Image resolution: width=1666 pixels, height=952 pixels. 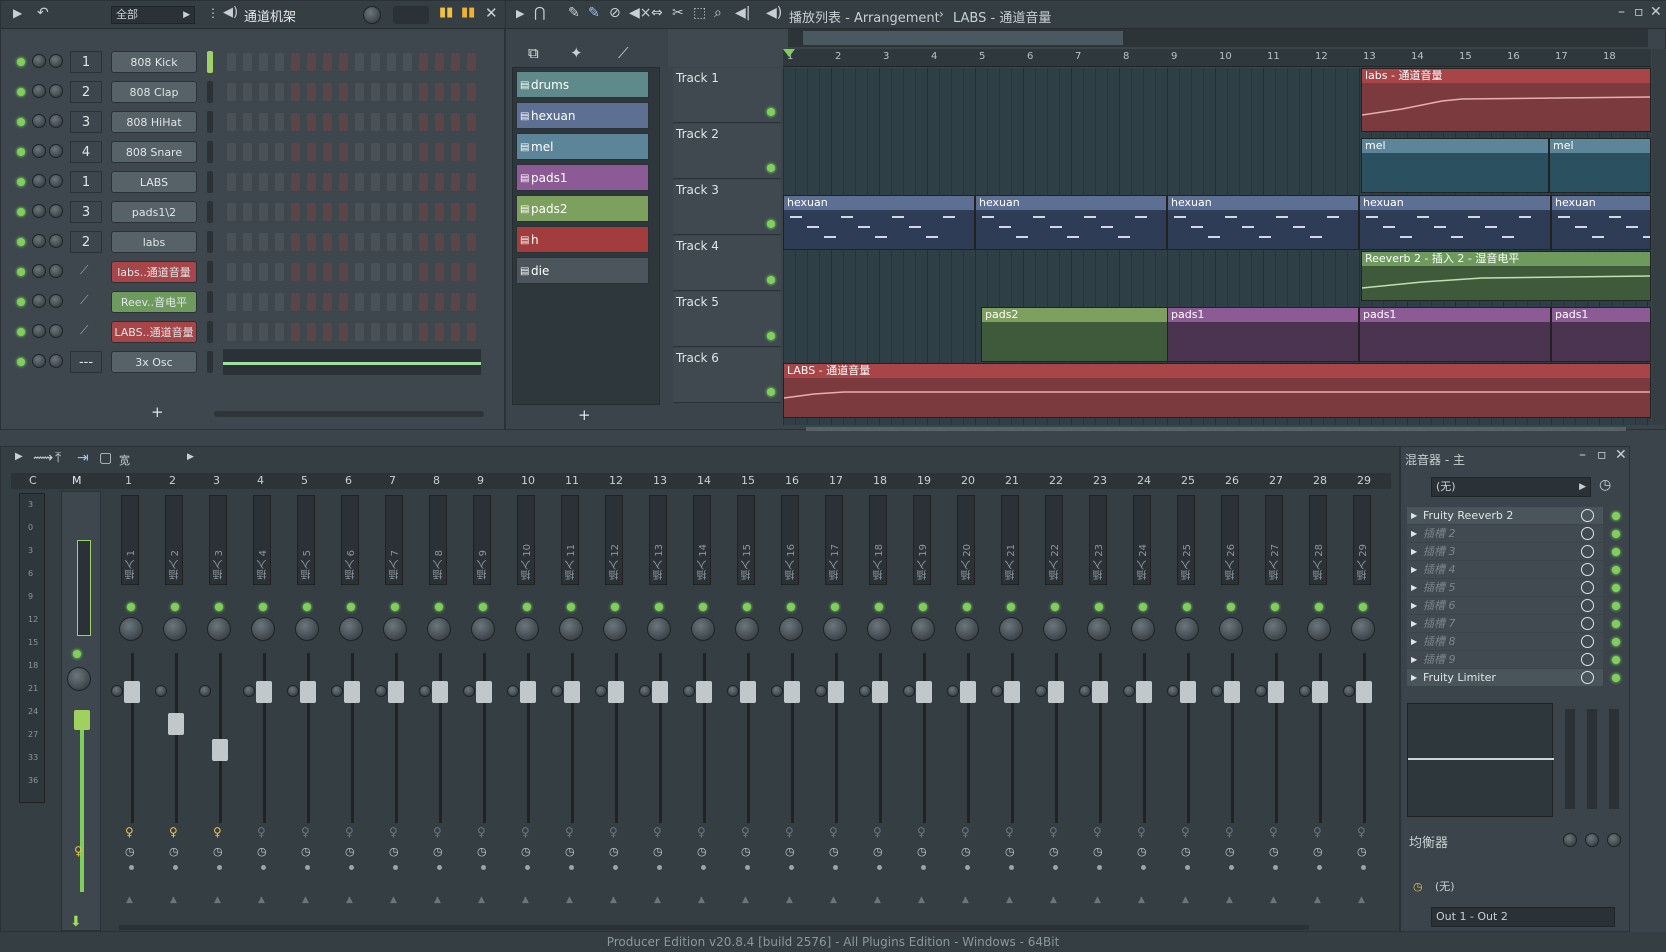 I want to click on insert-name-label: 插入 20, so click(x=966, y=540).